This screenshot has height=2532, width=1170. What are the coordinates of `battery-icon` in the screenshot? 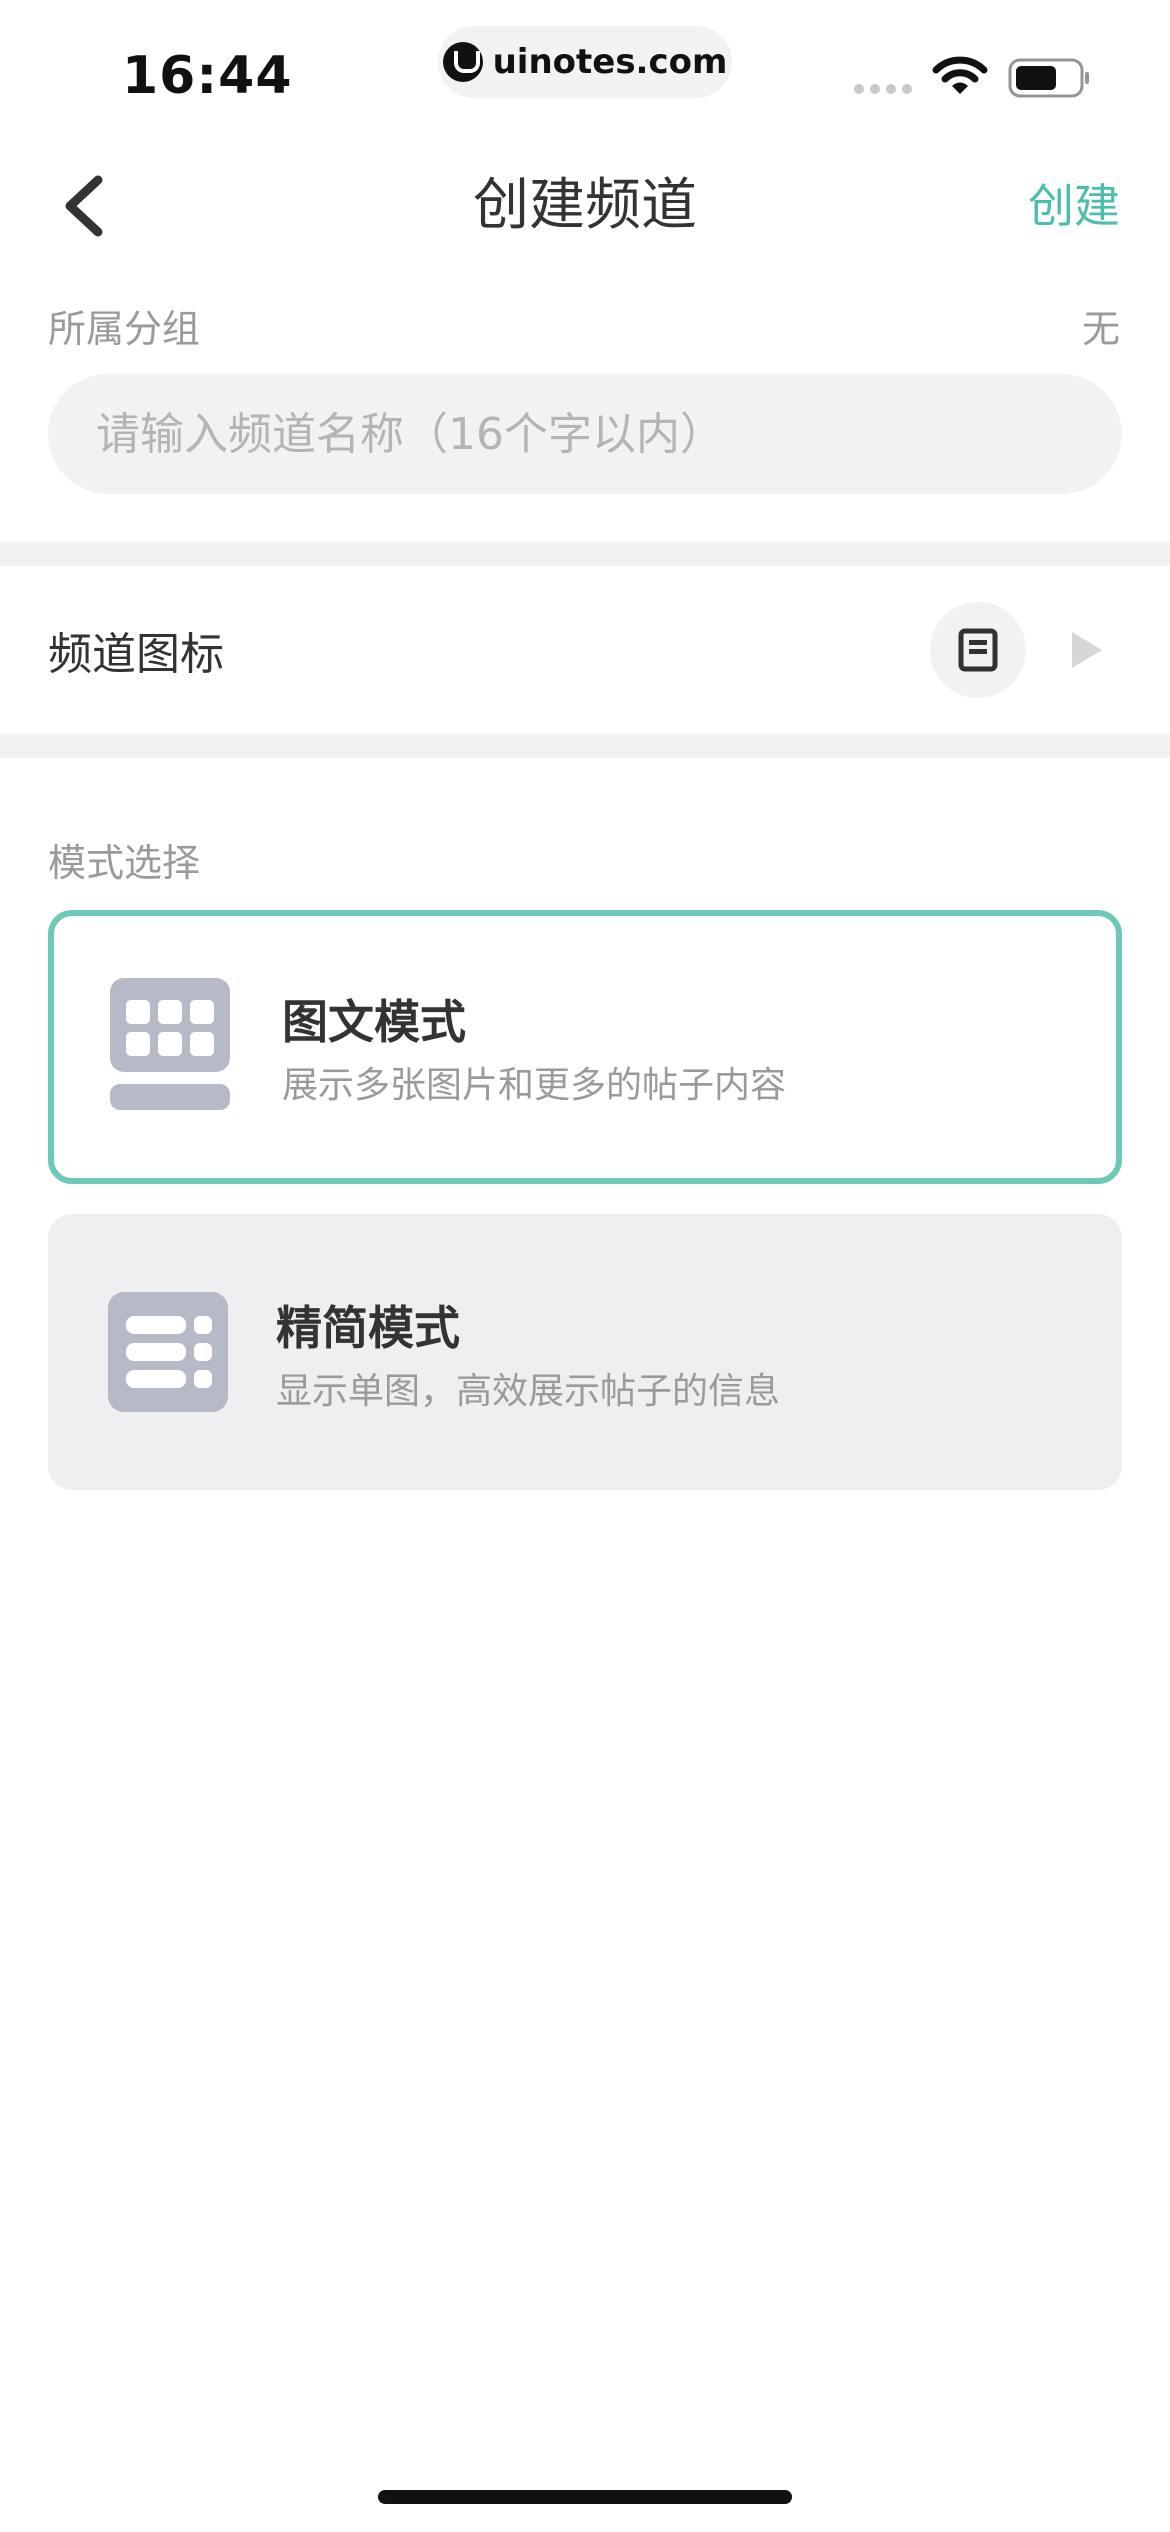 It's located at (1048, 78).